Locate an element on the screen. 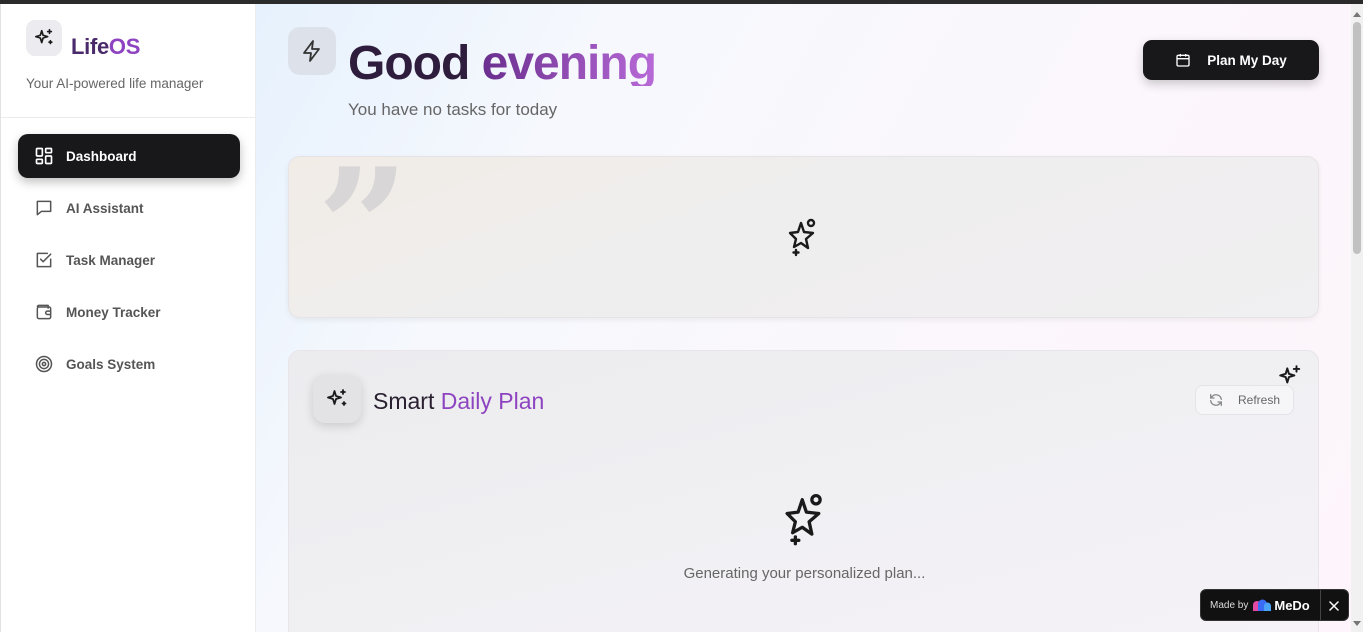 Image resolution: width=1363 pixels, height=632 pixels. refresh-button: Refresh is located at coordinates (1244, 400).